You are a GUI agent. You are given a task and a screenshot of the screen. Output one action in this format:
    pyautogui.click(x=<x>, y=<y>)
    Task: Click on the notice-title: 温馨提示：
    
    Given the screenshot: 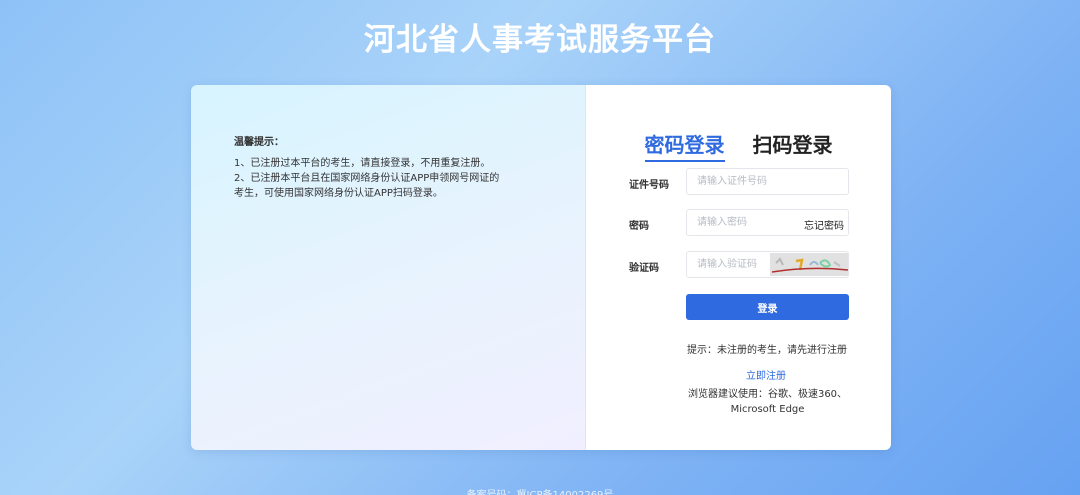 What is the action you would take?
    pyautogui.click(x=259, y=142)
    